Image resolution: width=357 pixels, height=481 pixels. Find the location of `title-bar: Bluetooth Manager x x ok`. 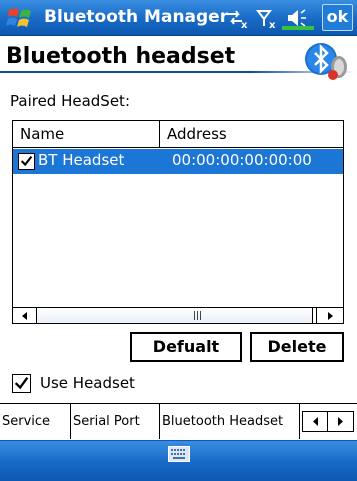

title-bar: Bluetooth Manager x x ok is located at coordinates (178, 18).